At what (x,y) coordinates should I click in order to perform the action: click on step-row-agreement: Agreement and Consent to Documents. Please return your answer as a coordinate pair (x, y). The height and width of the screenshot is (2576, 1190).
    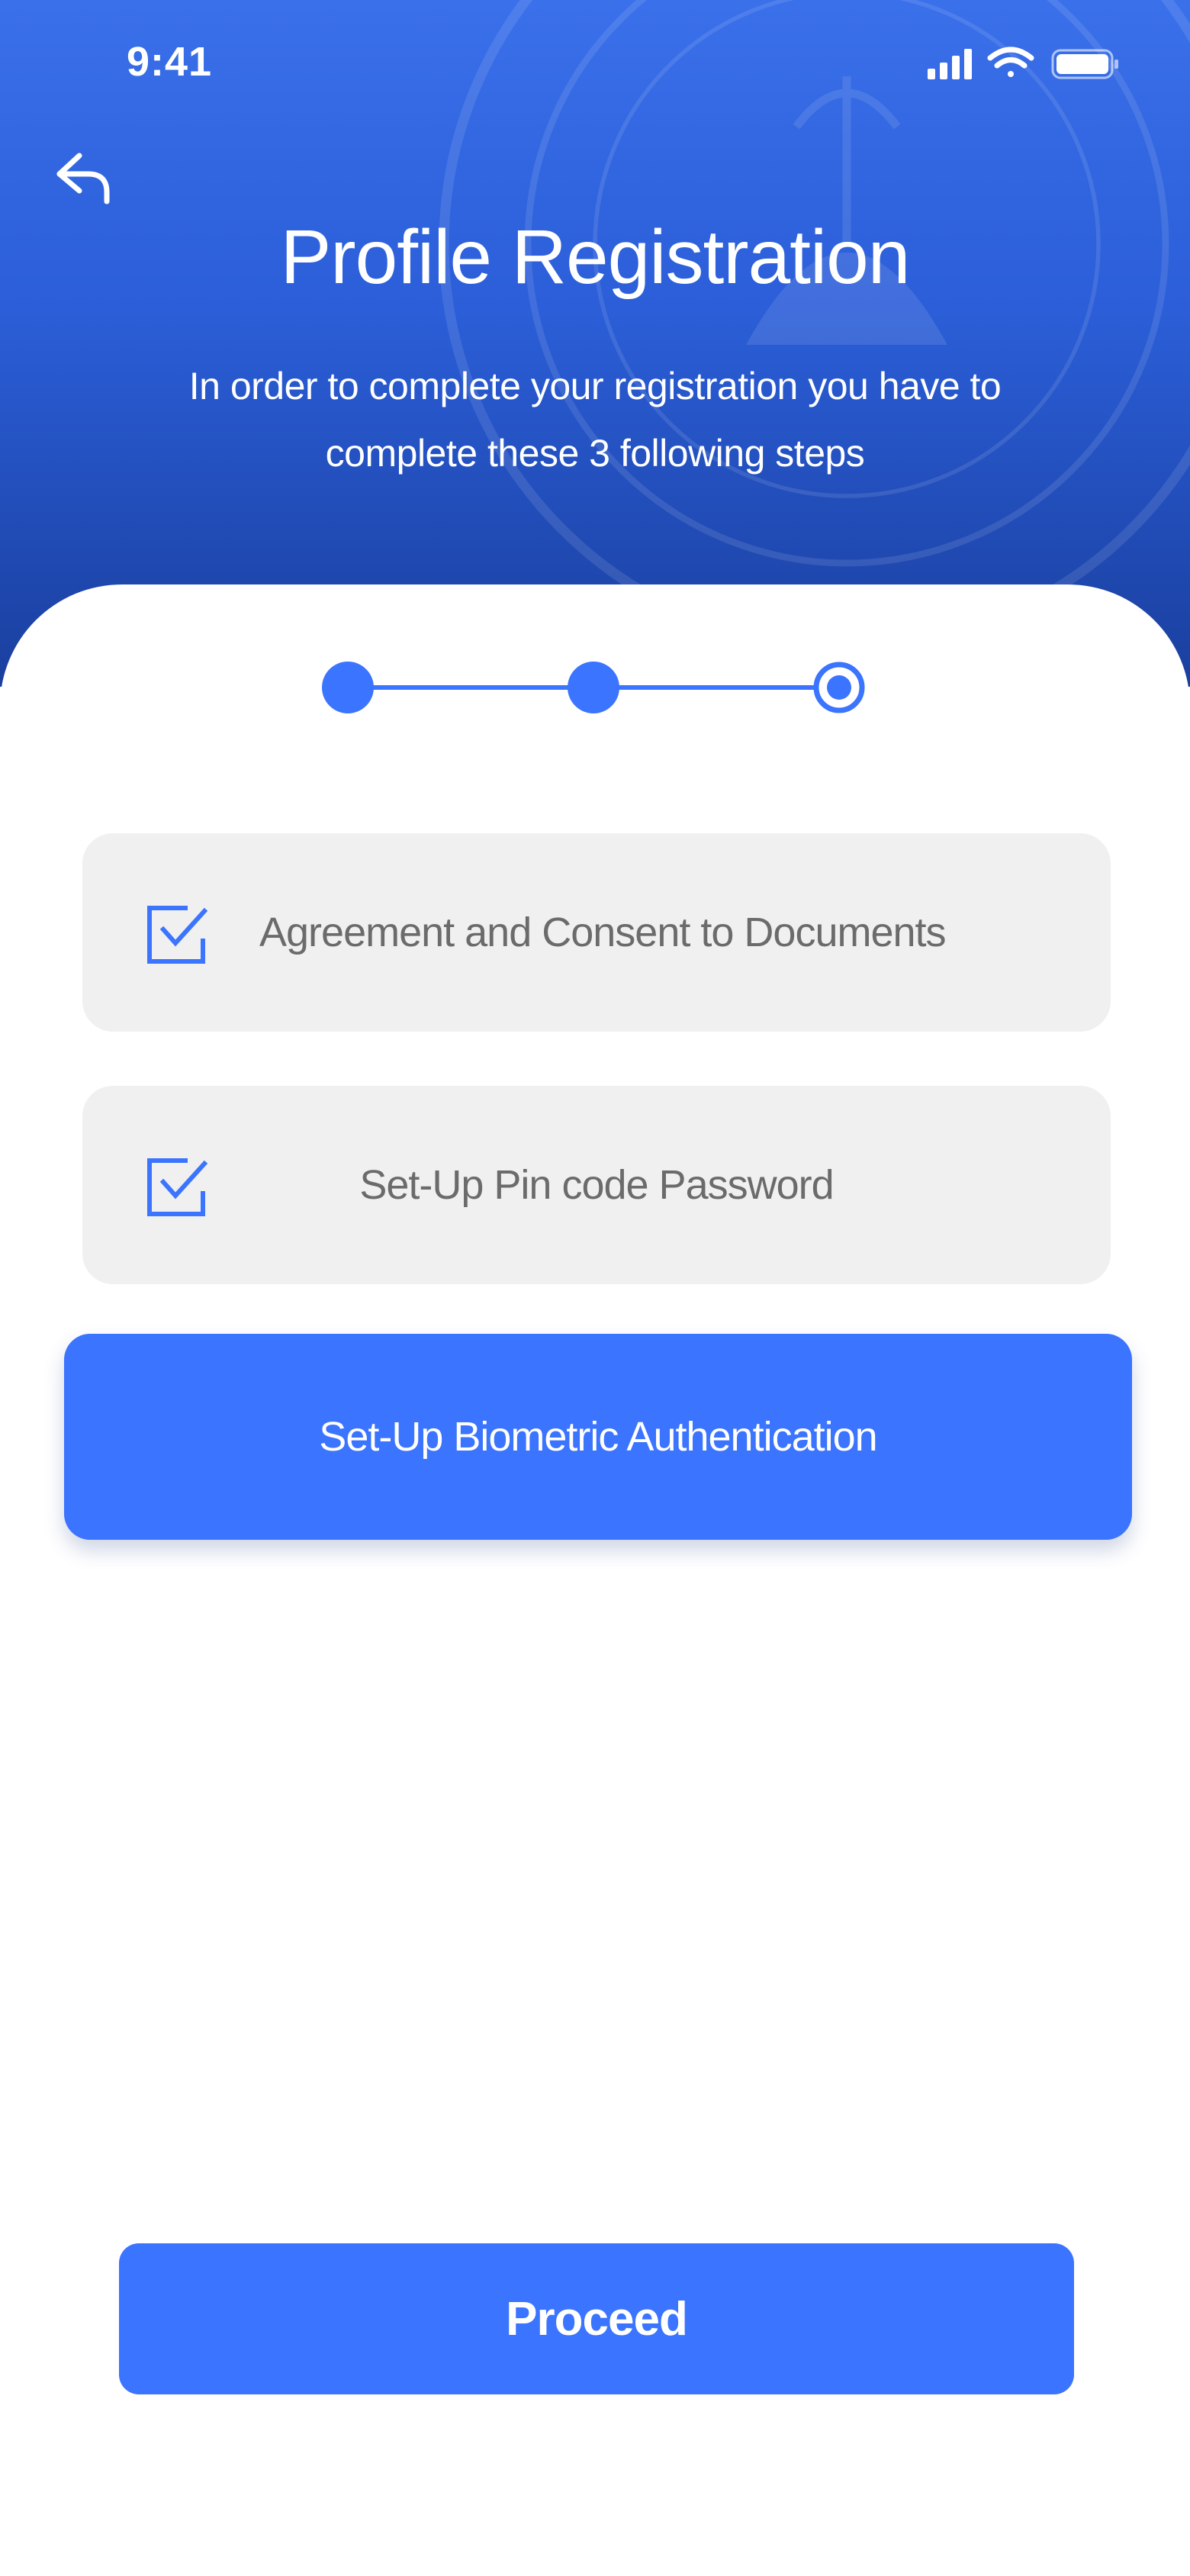
    Looking at the image, I should click on (596, 932).